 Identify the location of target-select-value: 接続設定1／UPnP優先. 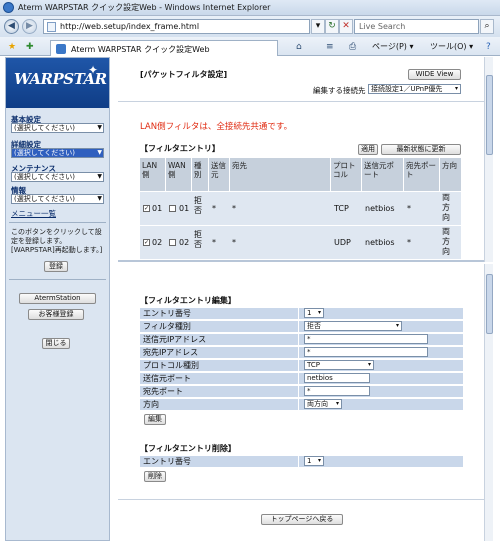
(407, 89).